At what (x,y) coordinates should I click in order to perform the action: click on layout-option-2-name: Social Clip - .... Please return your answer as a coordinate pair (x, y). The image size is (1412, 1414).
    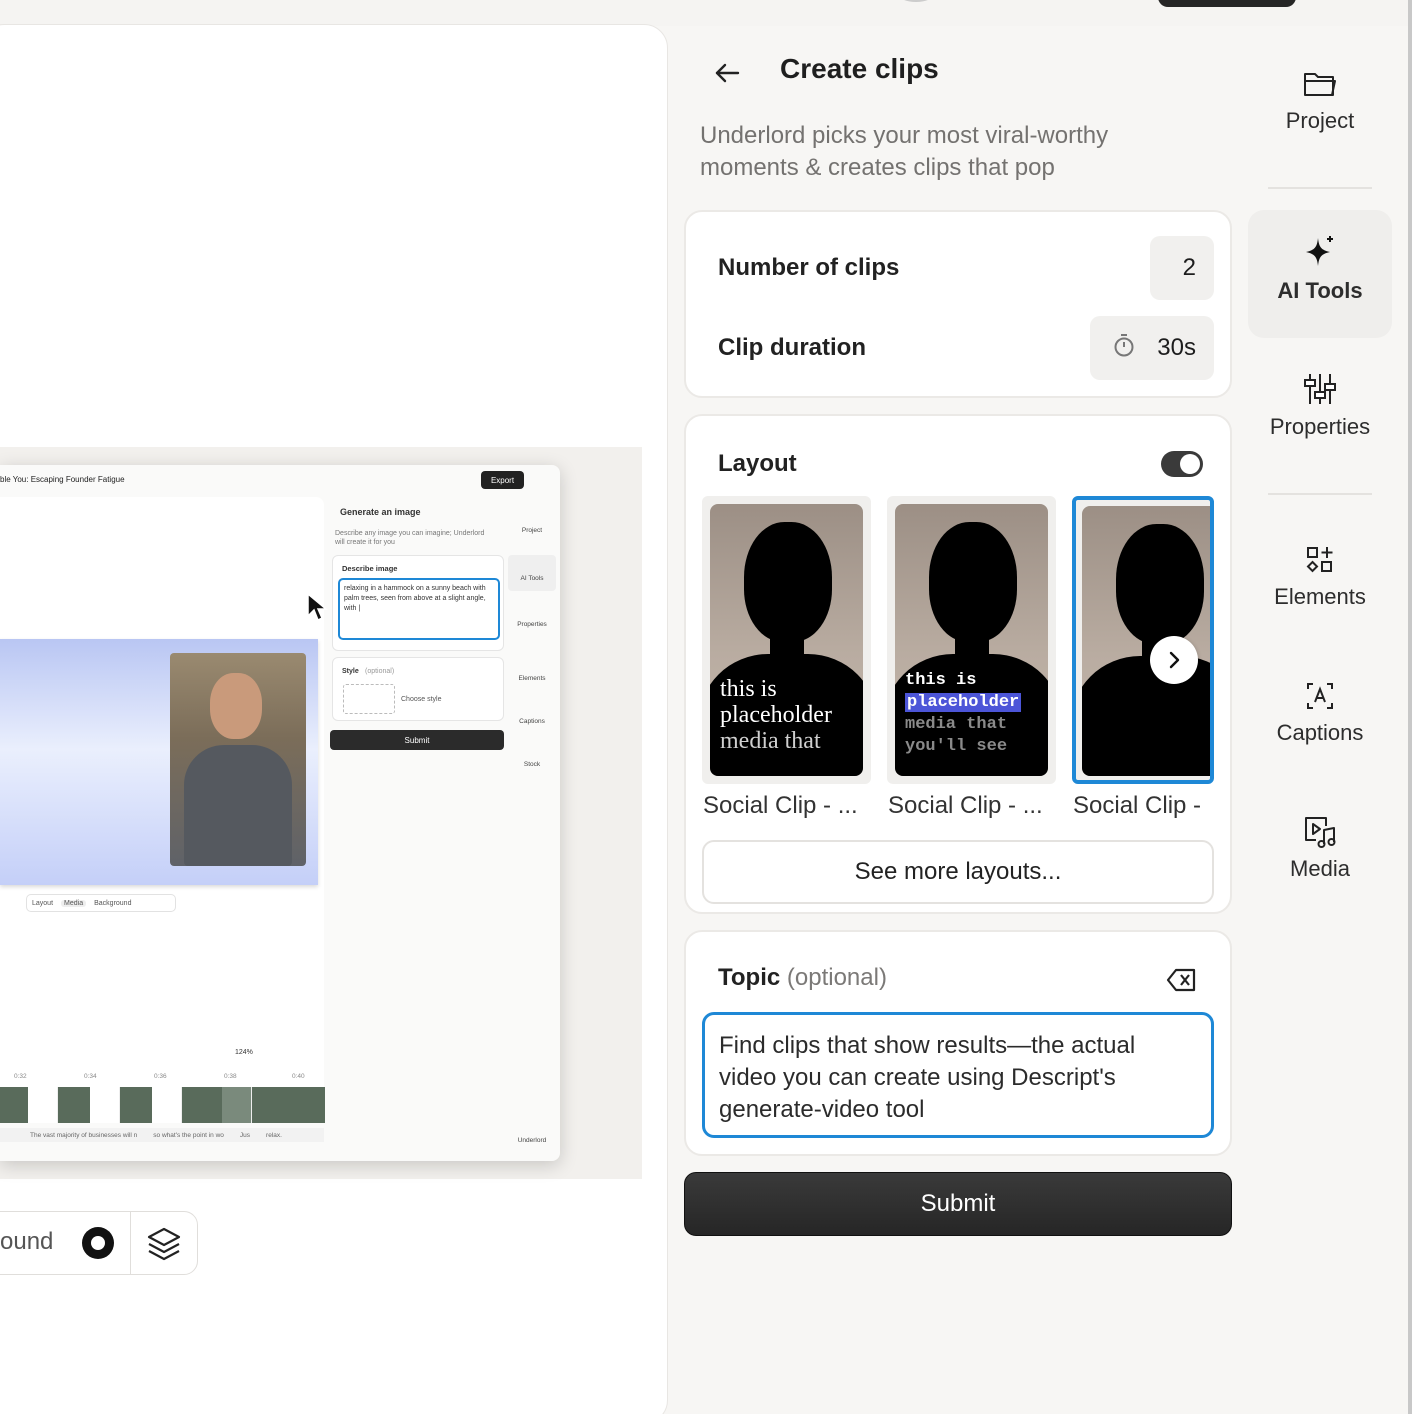
    Looking at the image, I should click on (965, 805).